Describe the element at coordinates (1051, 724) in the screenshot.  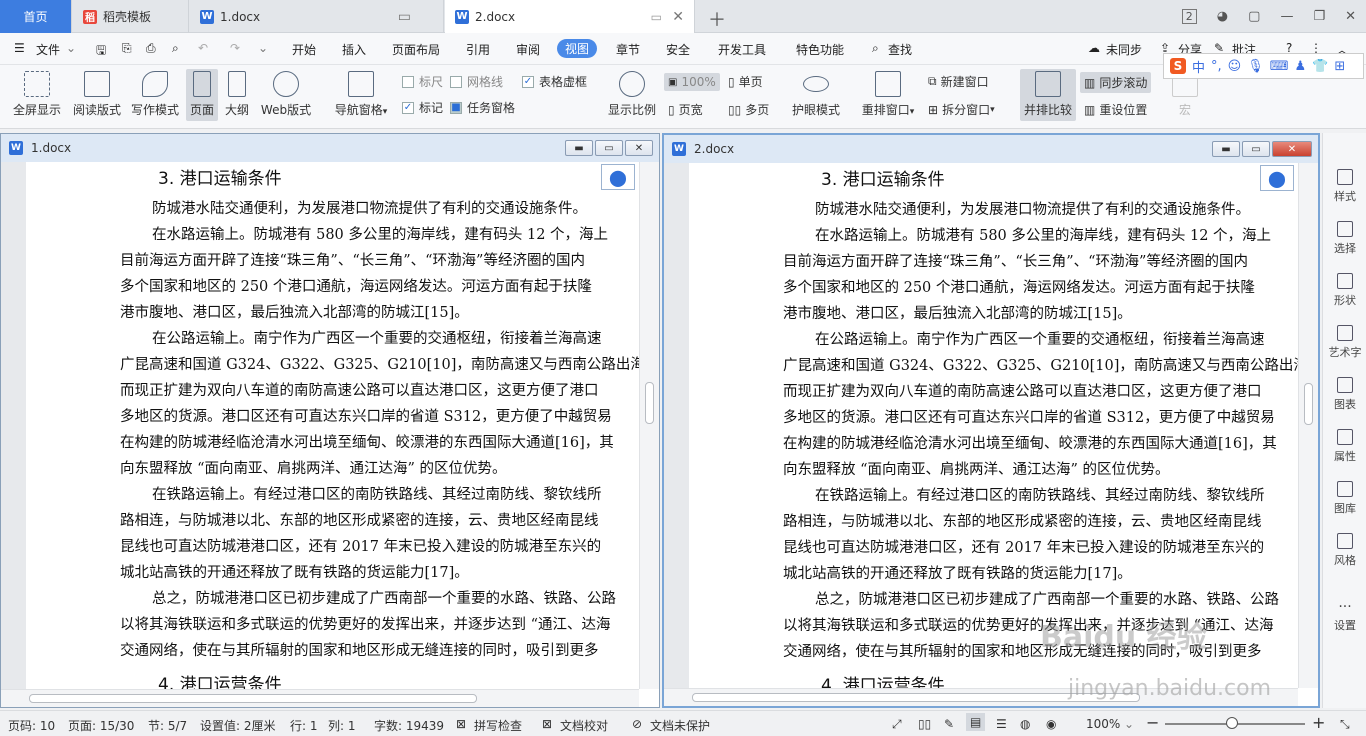
I see `eye-icon: ◉` at that location.